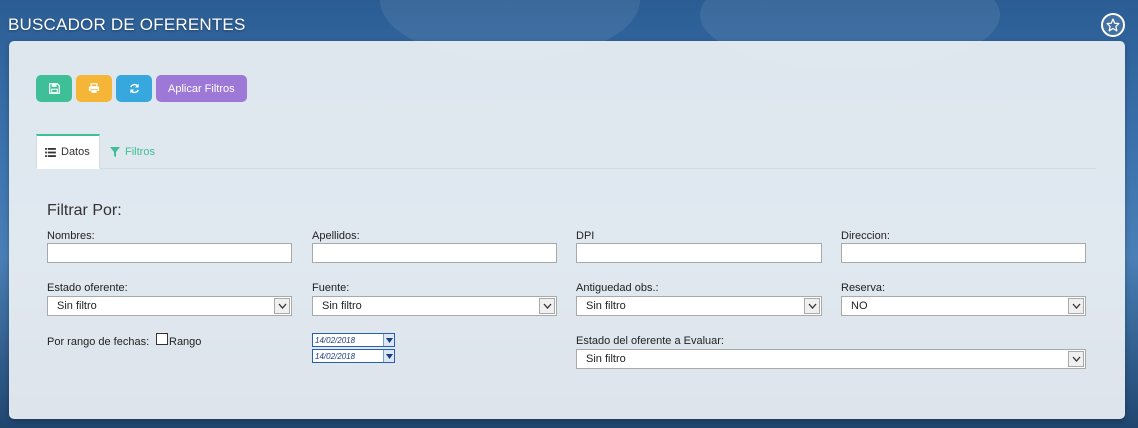  I want to click on print-icon, so click(94, 88).